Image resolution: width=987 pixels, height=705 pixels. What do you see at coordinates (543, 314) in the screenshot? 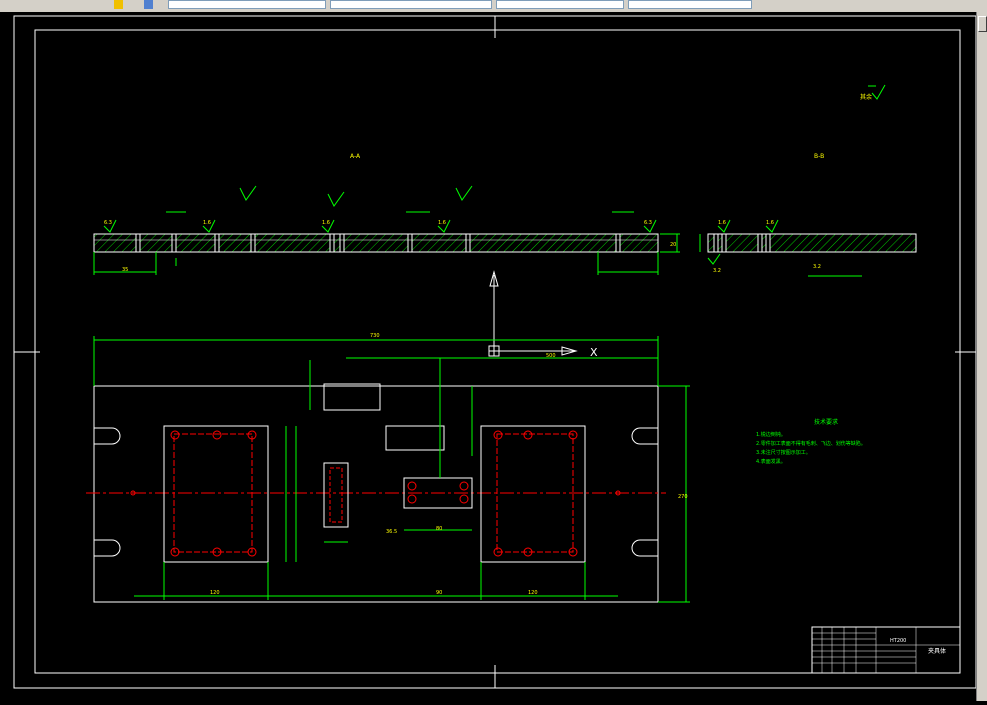
I see `ucs-icon: X` at bounding box center [543, 314].